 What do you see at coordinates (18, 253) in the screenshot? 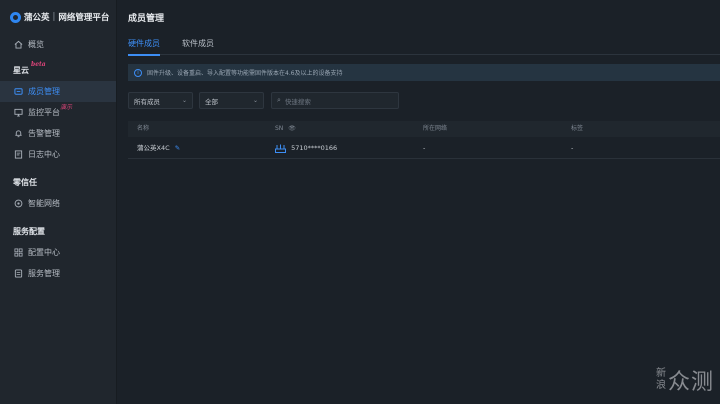
I see `config-icon` at bounding box center [18, 253].